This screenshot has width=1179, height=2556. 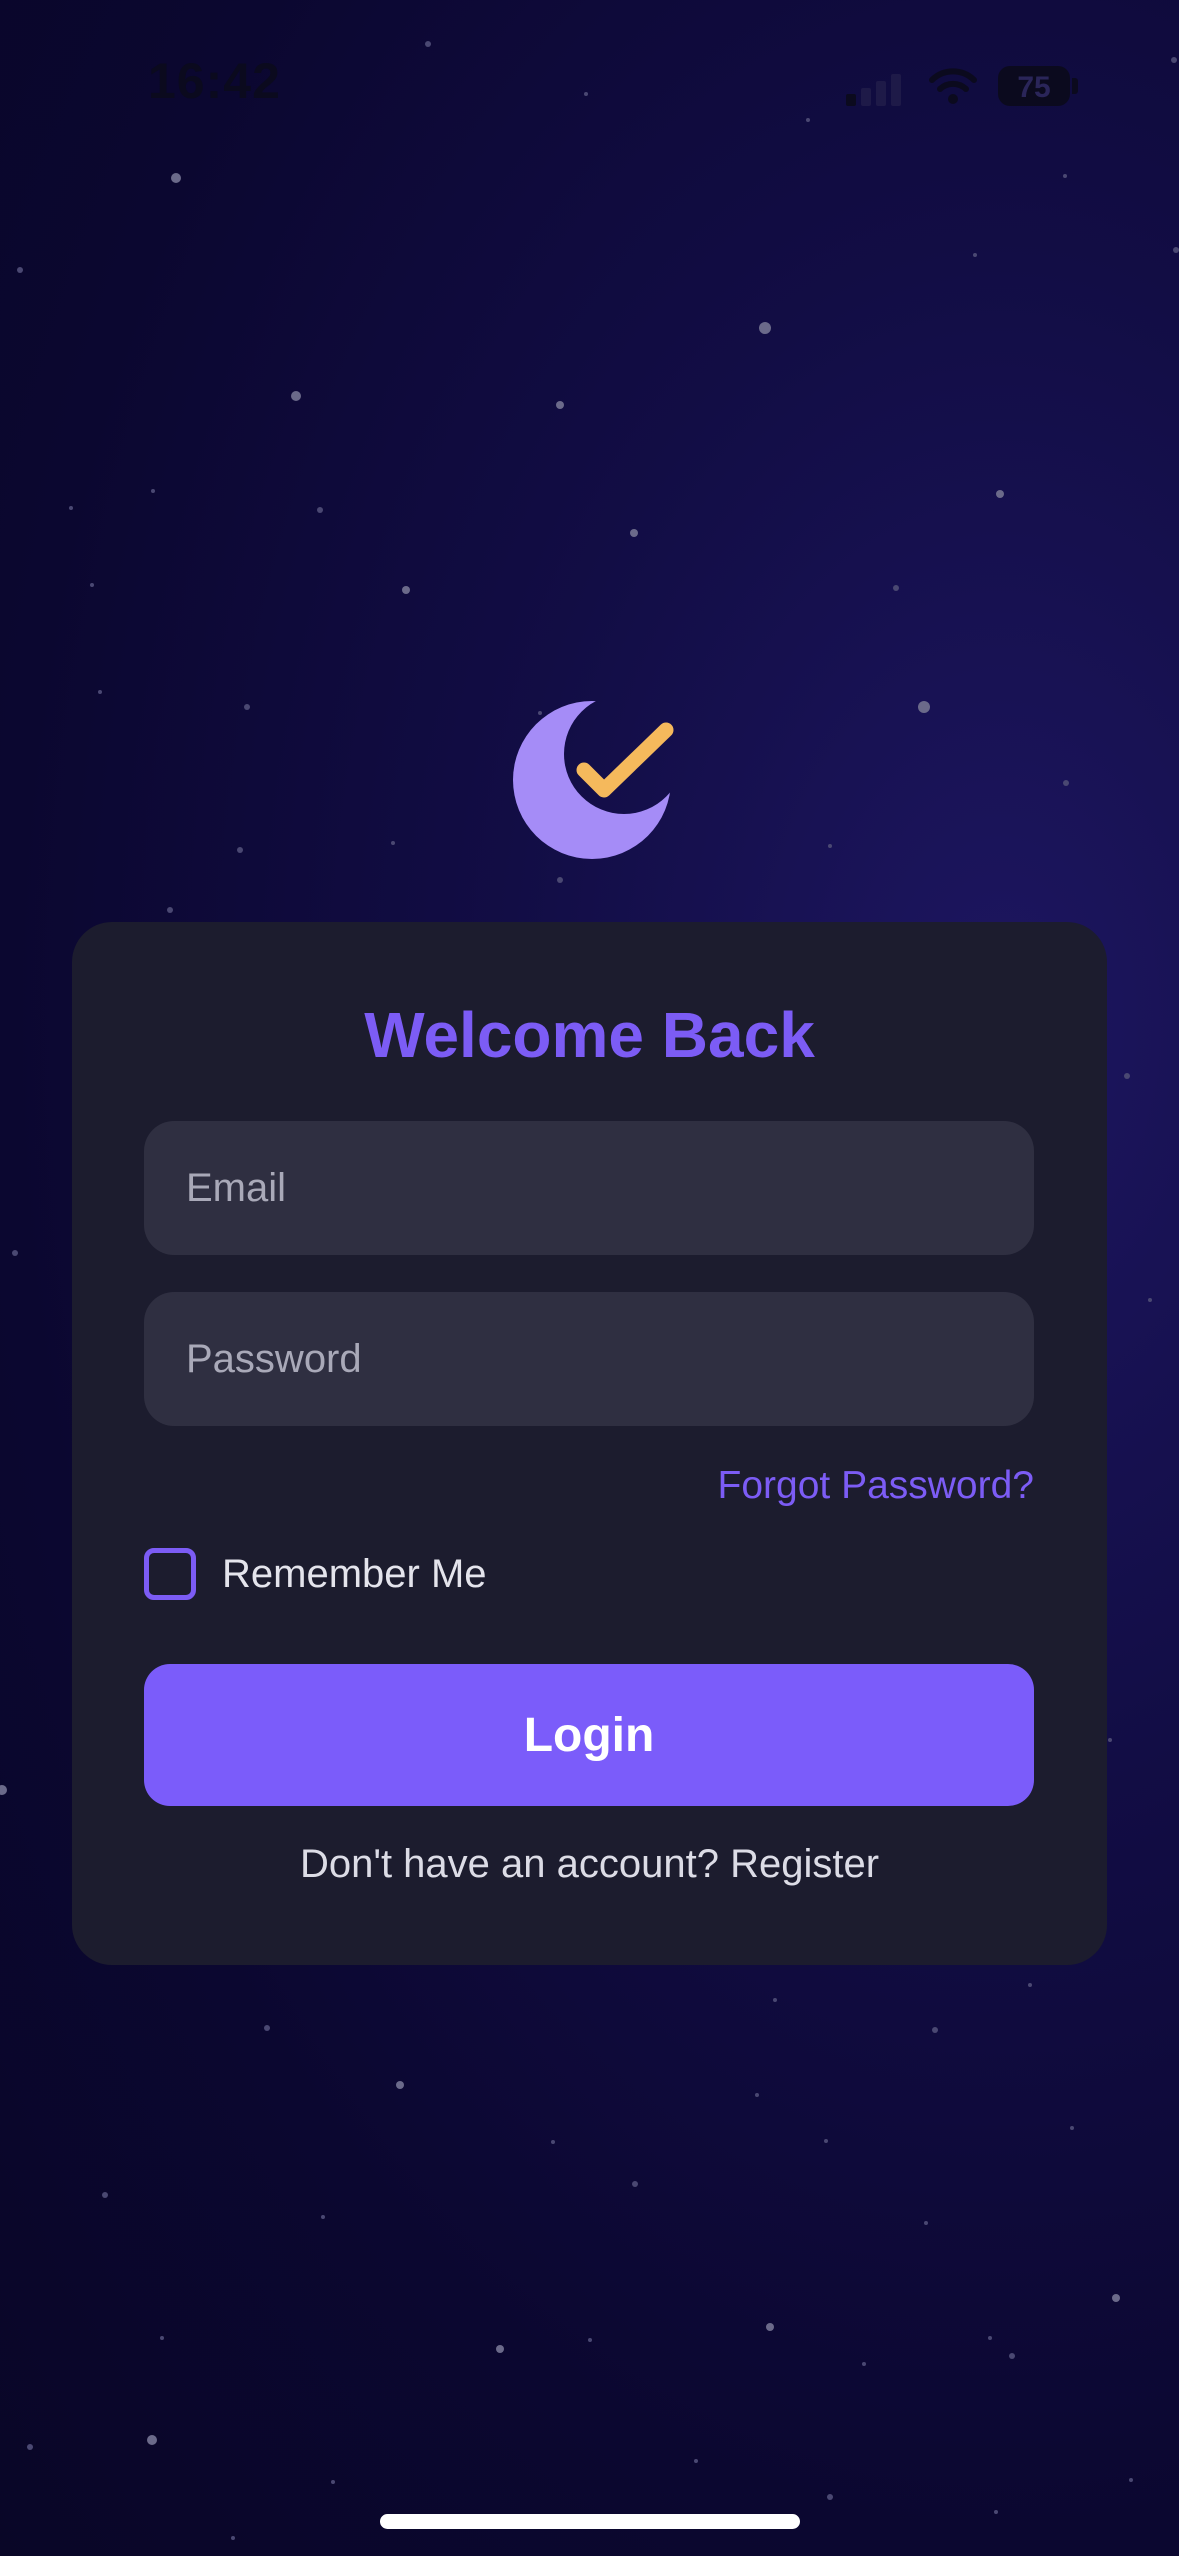 I want to click on login-button: Login, so click(x=589, y=1735).